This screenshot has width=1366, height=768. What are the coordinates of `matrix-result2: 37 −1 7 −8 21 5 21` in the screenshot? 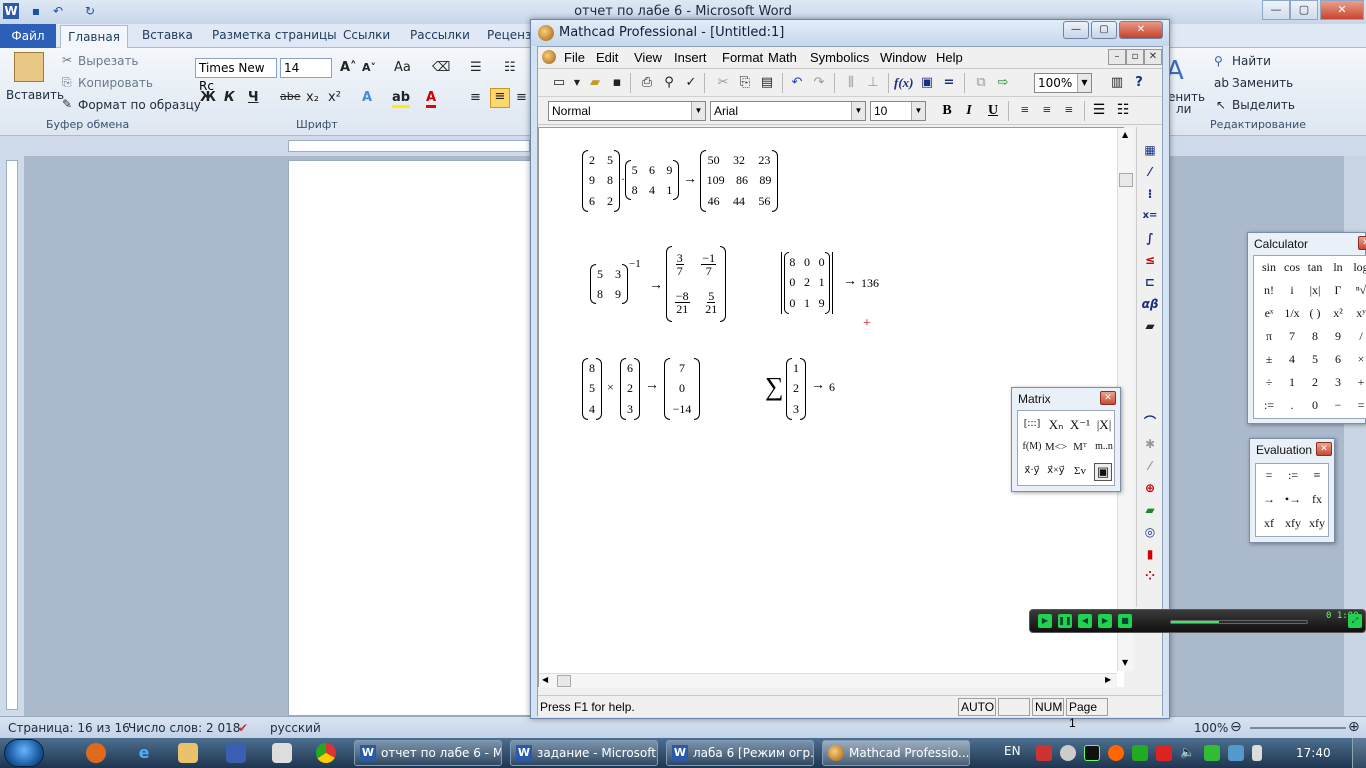 It's located at (696, 284).